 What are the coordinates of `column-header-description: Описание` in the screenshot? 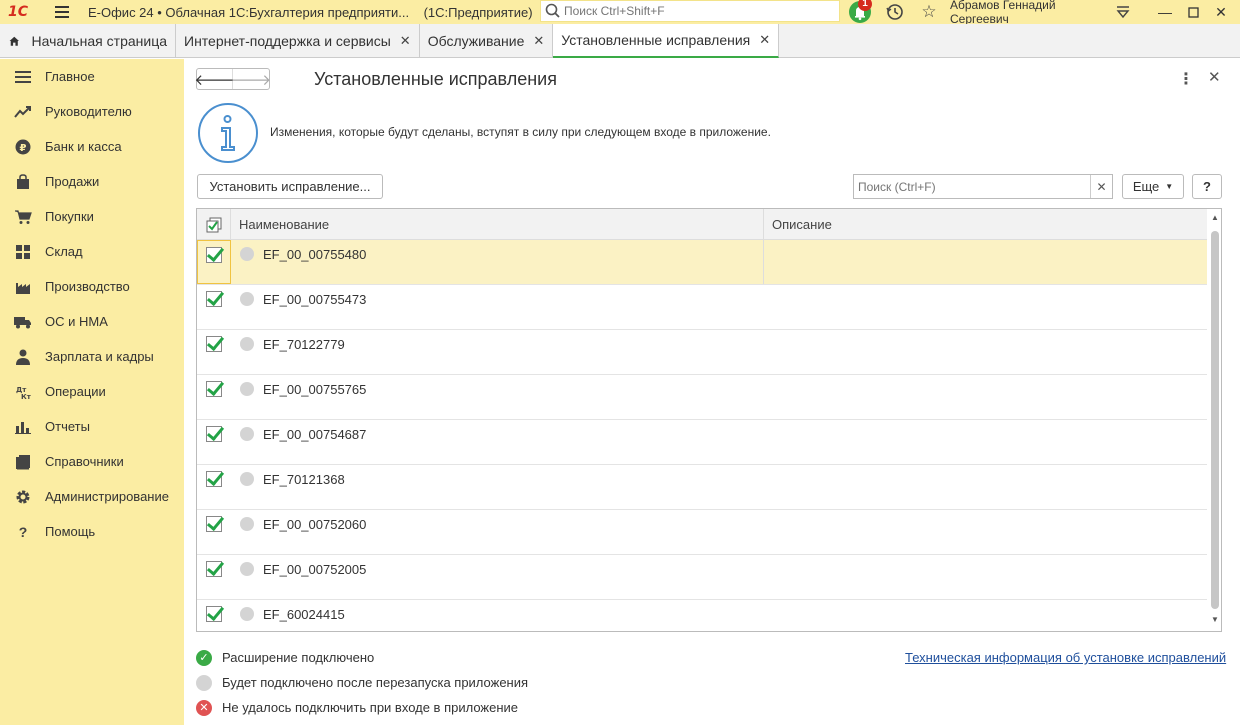 It's located at (985, 224).